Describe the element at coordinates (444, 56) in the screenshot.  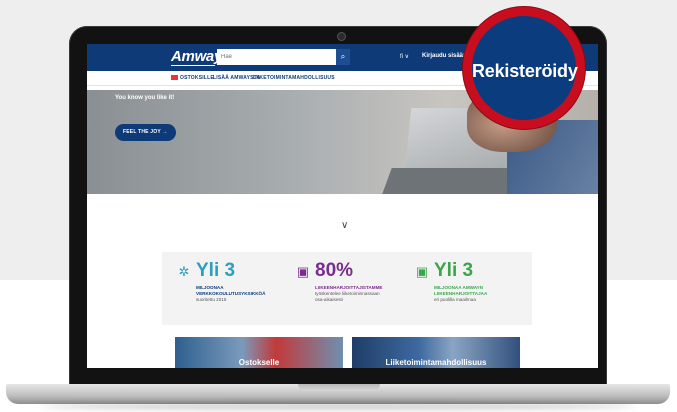
I see `login-link: Kirjaudu sisään` at that location.